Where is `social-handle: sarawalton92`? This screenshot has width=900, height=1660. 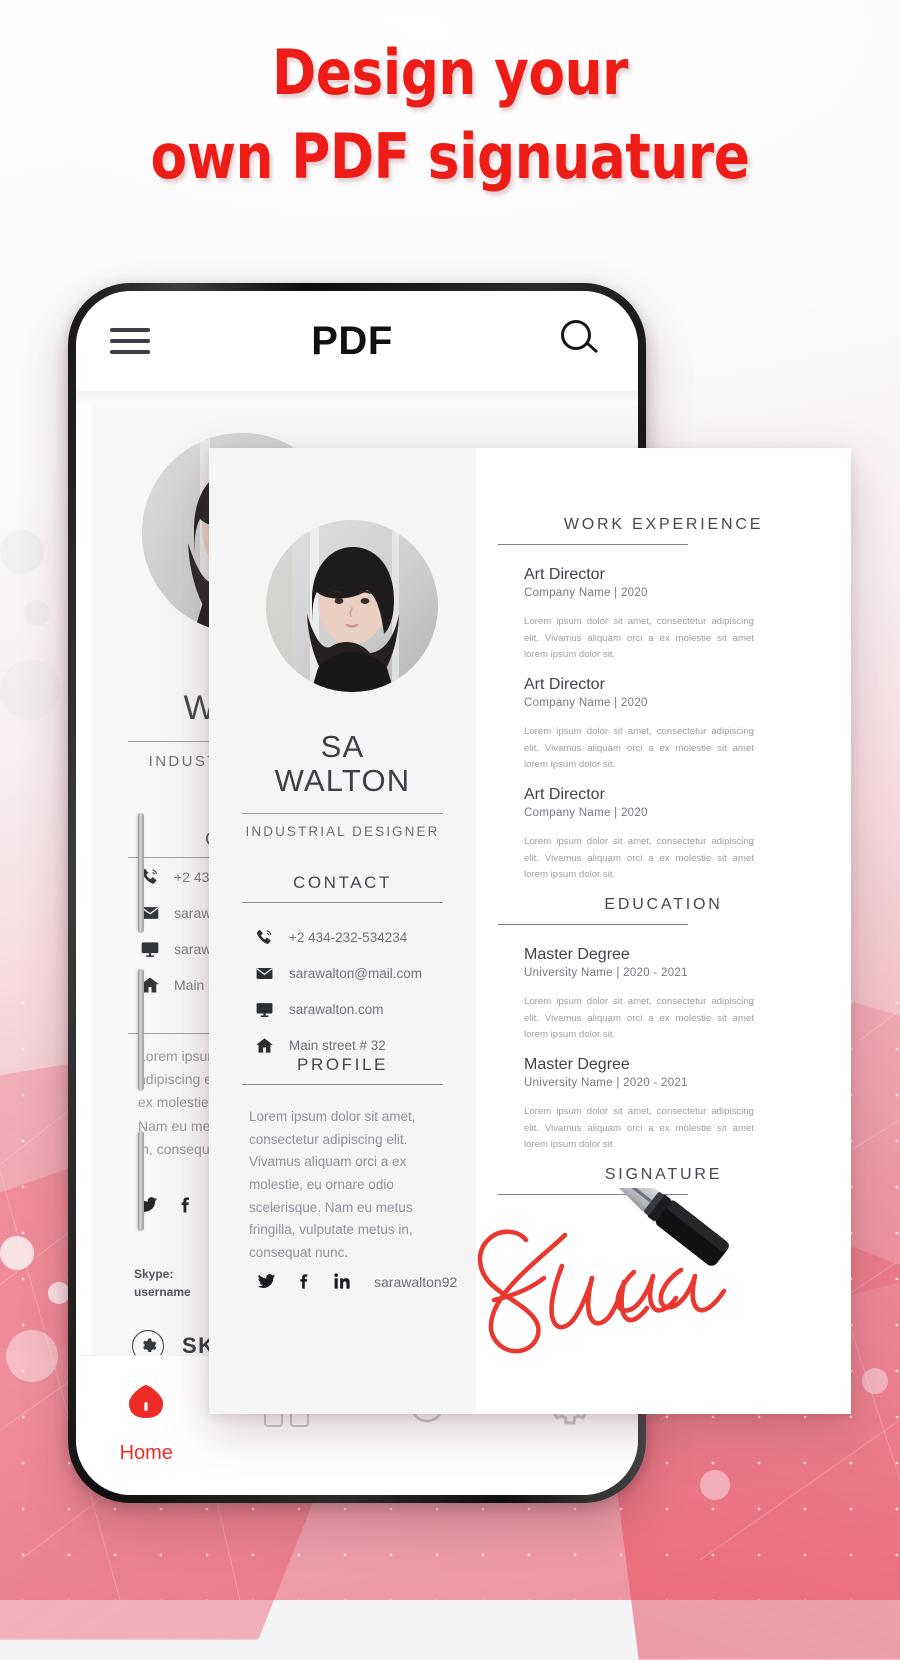
social-handle: sarawalton92 is located at coordinates (416, 1281).